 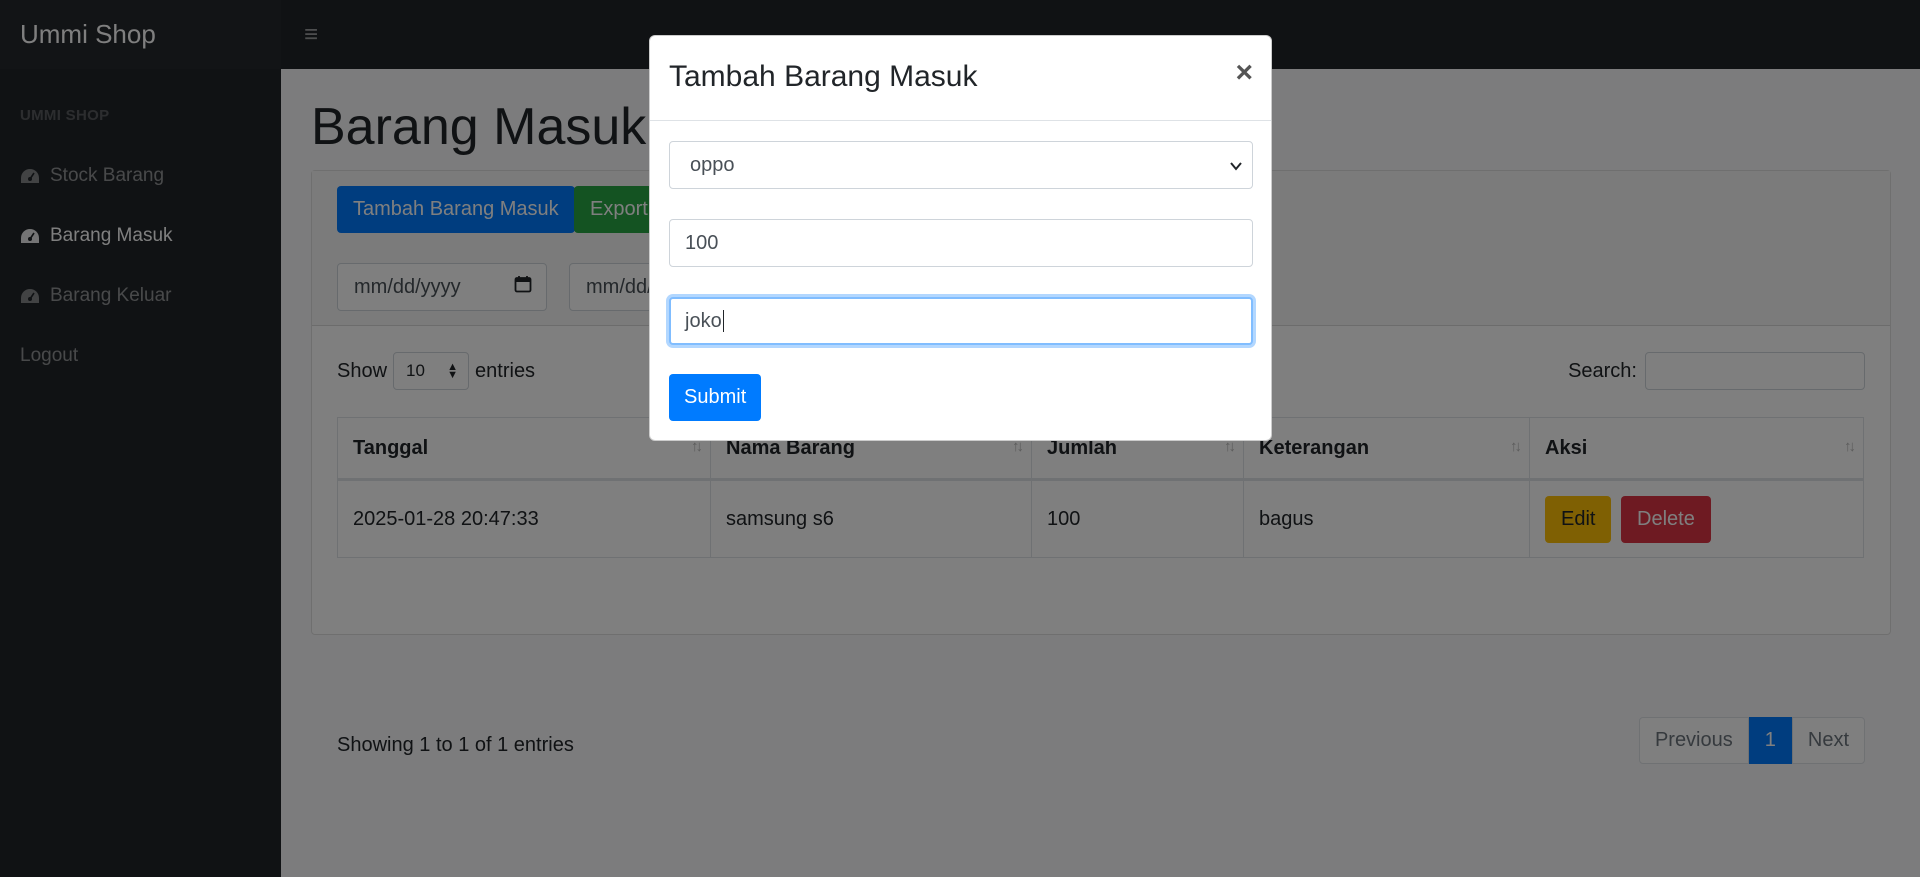 What do you see at coordinates (961, 243) in the screenshot?
I see `quantity-field: 100` at bounding box center [961, 243].